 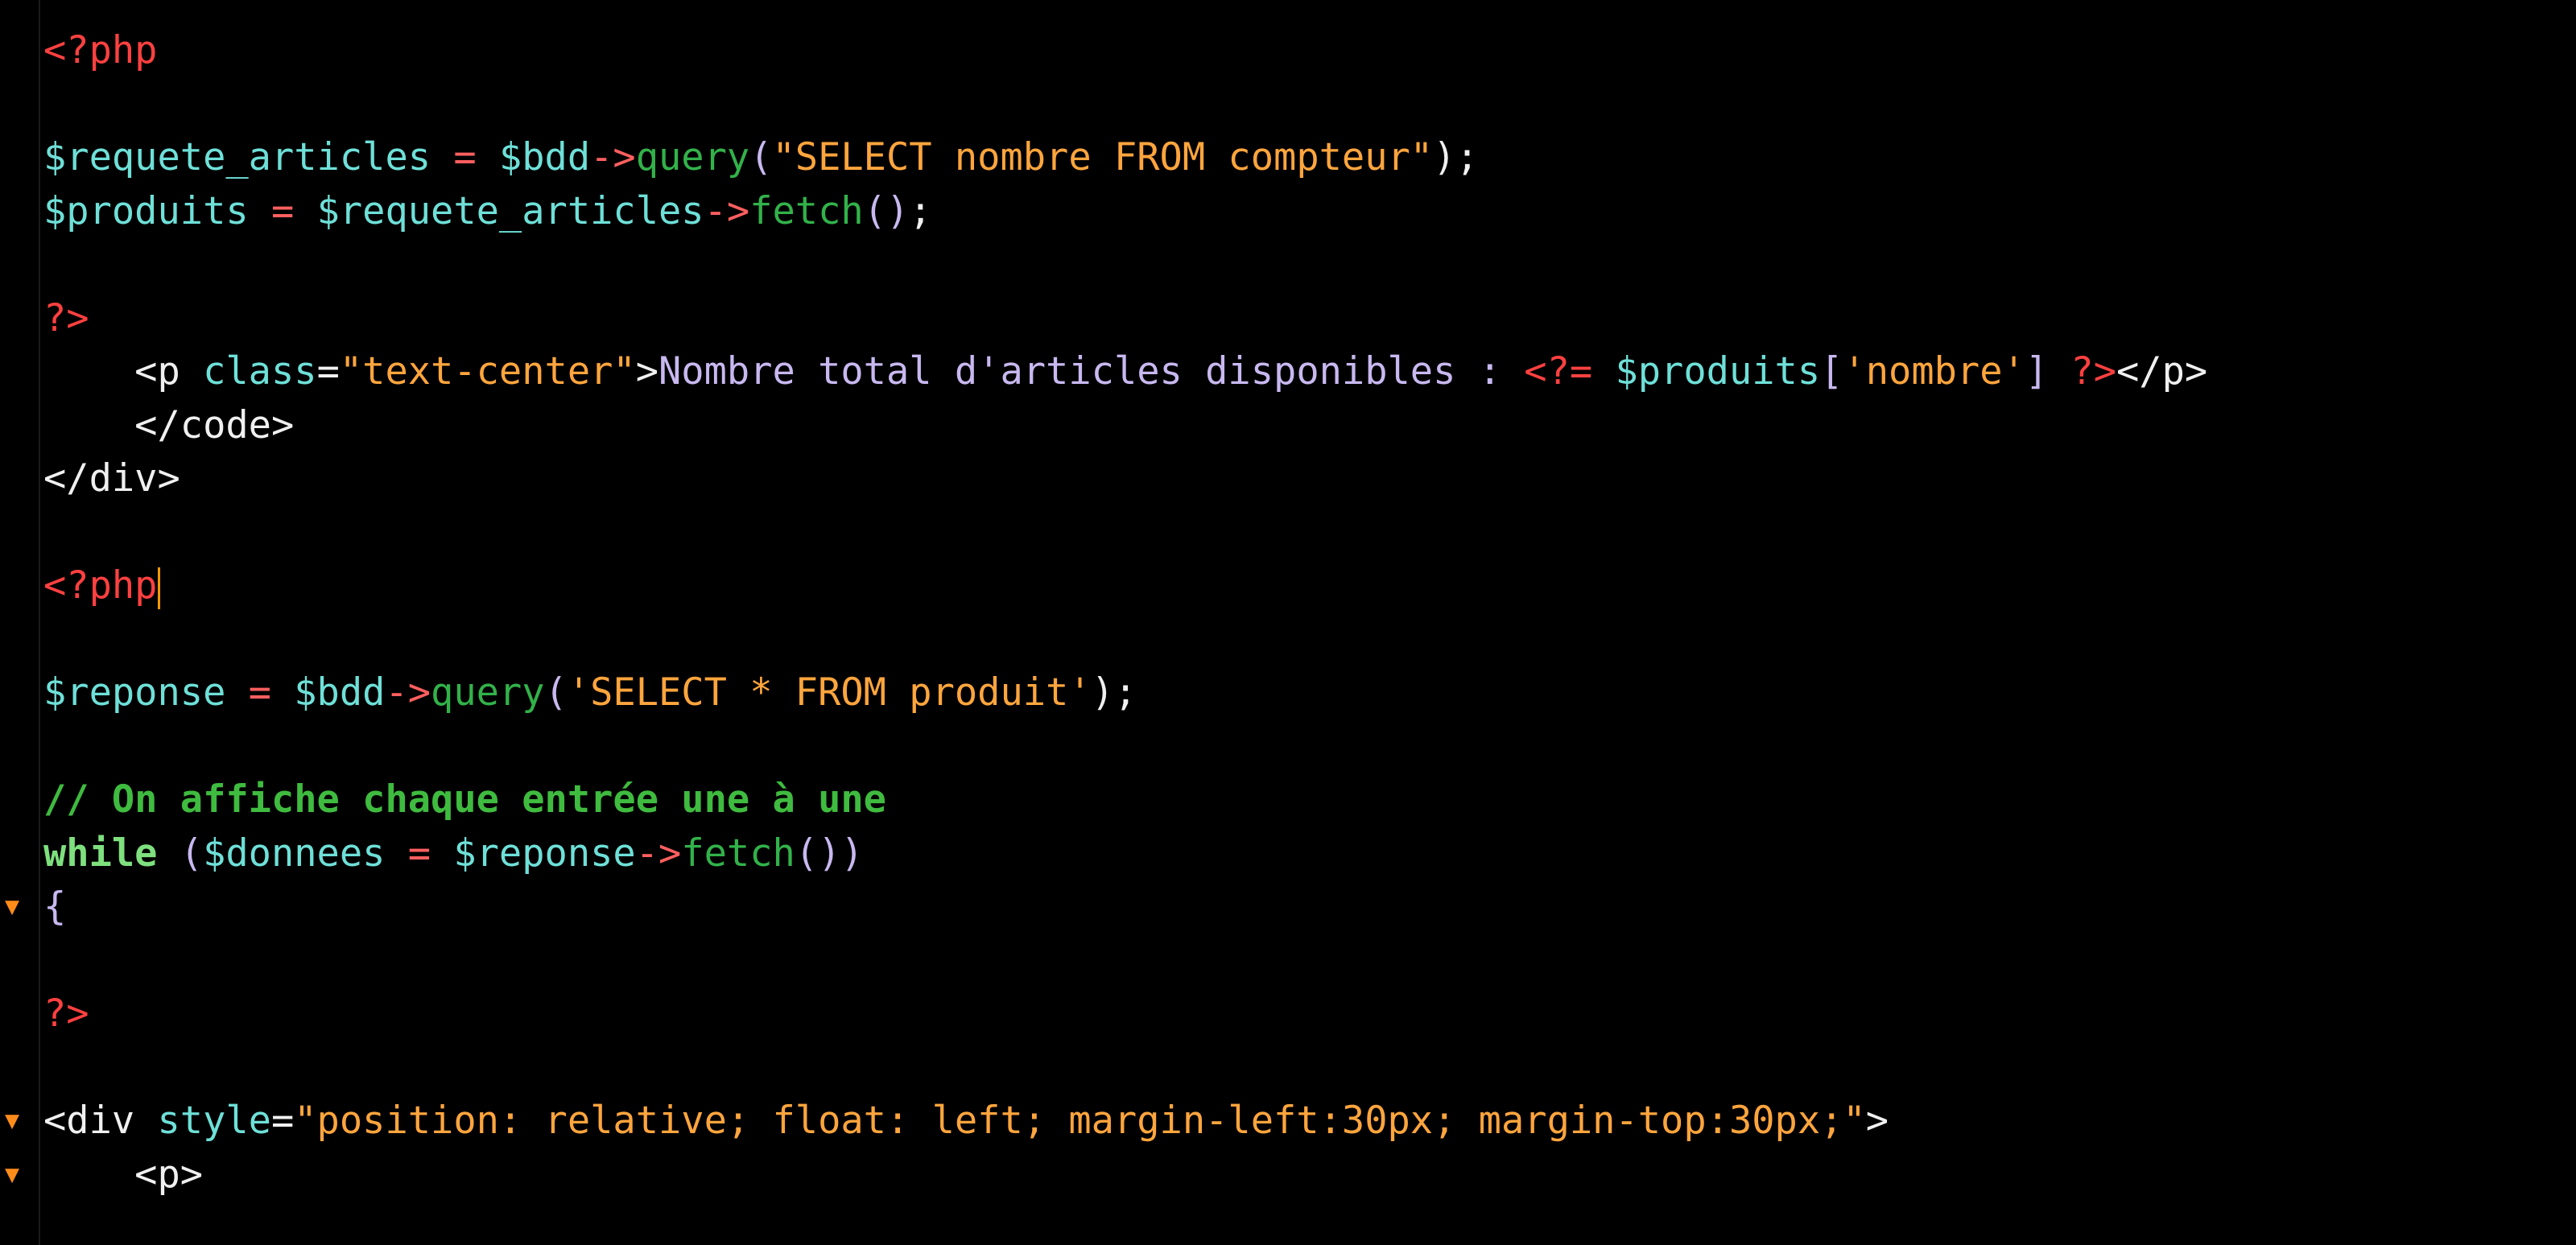 I want to click on code-token: {, so click(x=55, y=907).